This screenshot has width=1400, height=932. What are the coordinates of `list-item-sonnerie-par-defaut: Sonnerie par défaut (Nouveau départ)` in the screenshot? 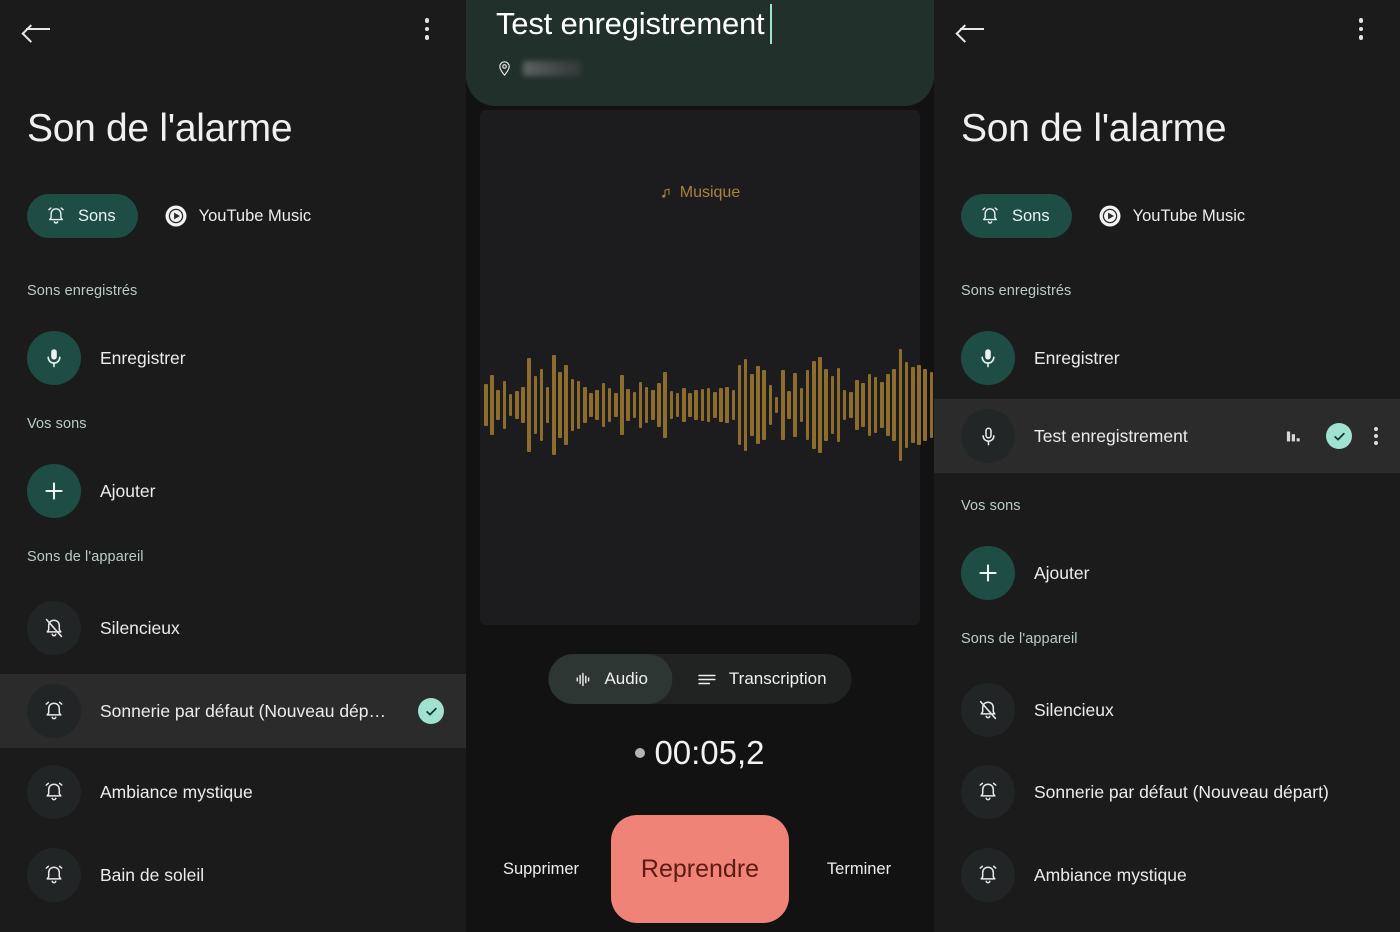 It's located at (1167, 792).